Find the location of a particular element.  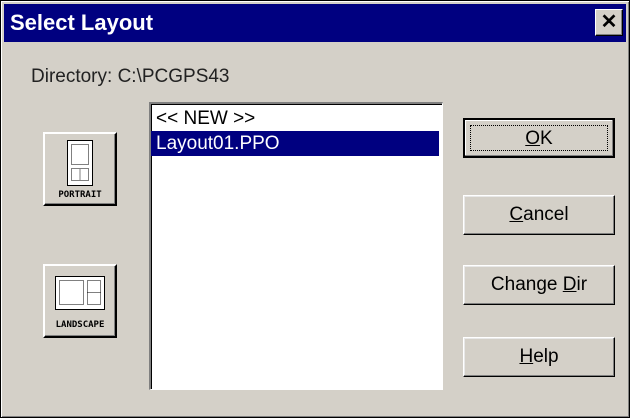

directory-label: Directory: C:\PCGPS43 is located at coordinates (130, 76).